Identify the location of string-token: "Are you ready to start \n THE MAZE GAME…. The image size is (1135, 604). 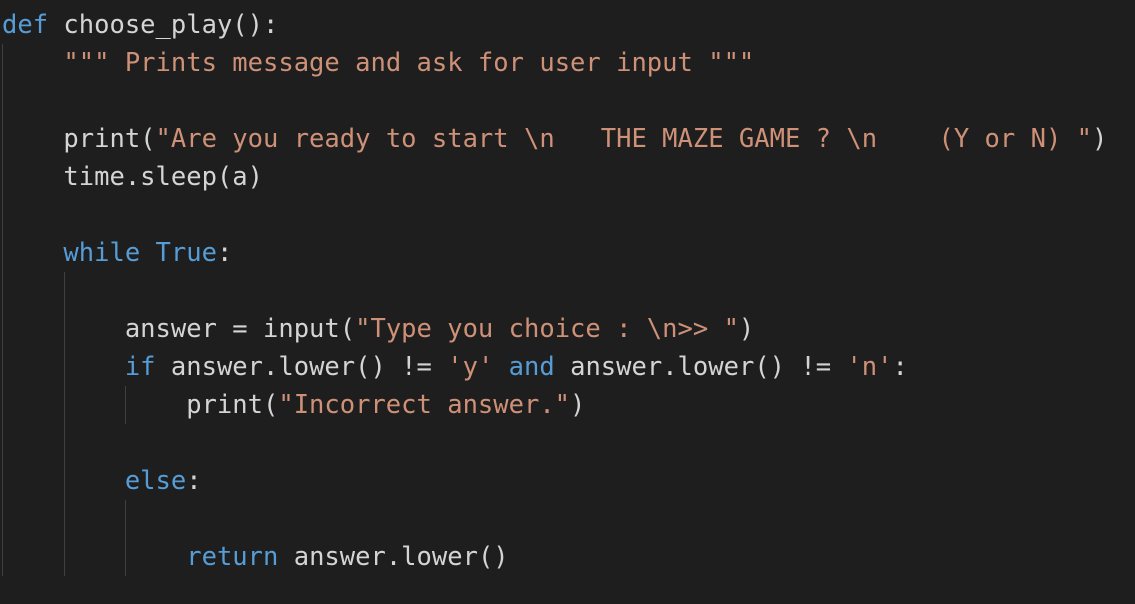
(624, 139).